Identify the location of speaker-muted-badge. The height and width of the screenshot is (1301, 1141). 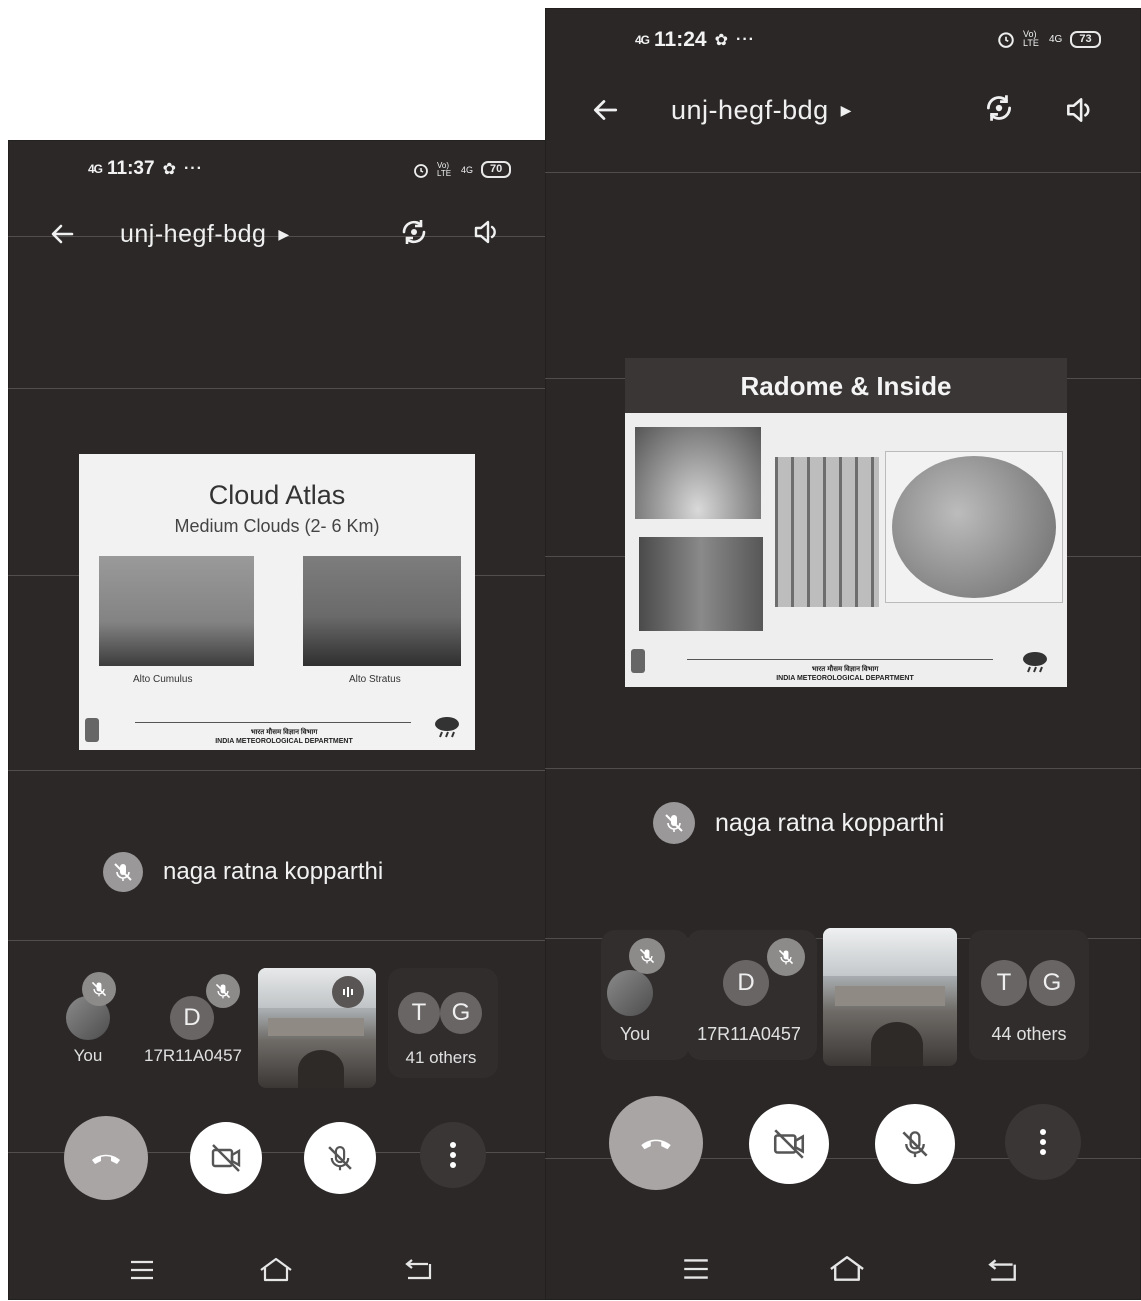
(674, 823).